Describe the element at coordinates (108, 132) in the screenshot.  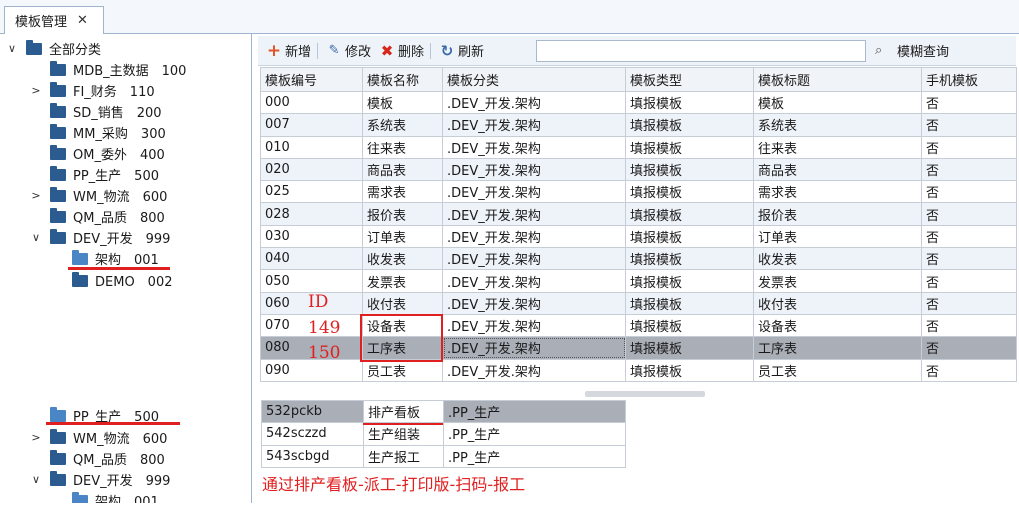
I see `tree-item-mm: MM_采购 300` at that location.